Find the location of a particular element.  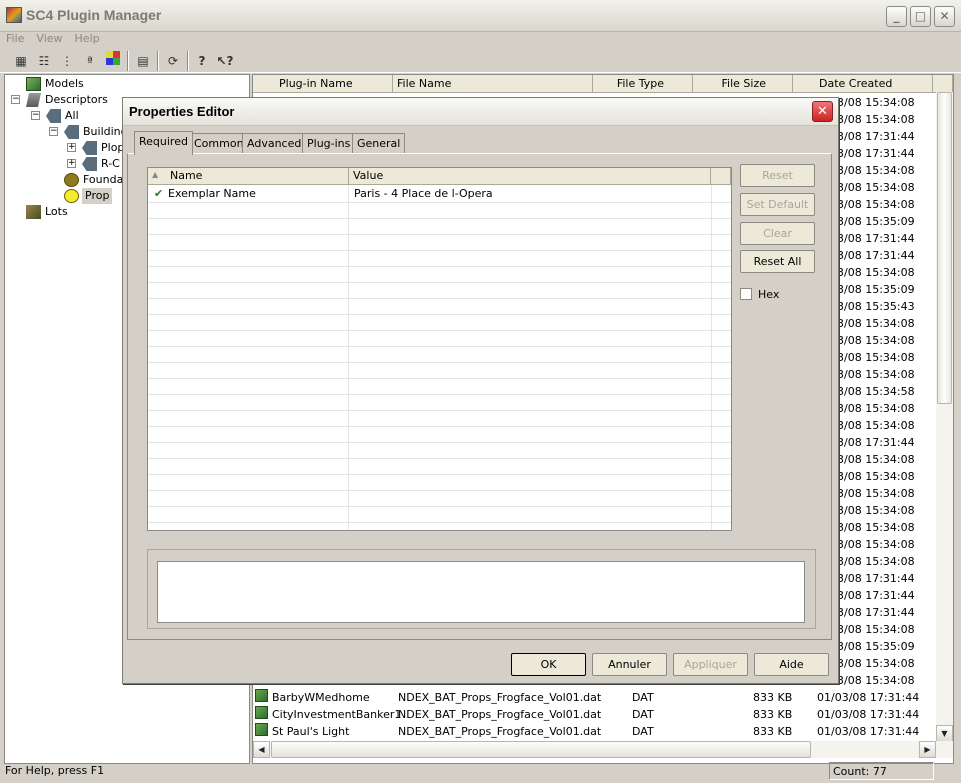

menu-file: File is located at coordinates (15, 38).